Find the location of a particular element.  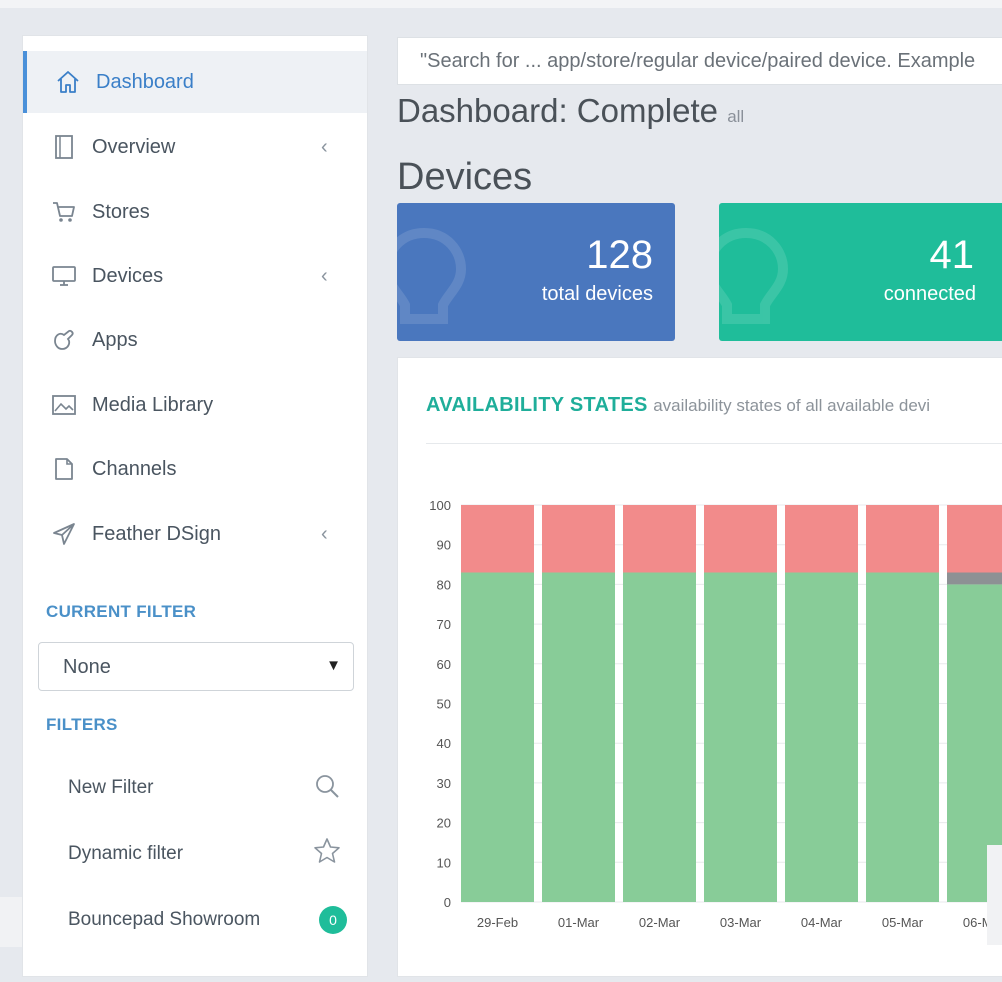

page-title: Dashboard: Complete all is located at coordinates (570, 111).